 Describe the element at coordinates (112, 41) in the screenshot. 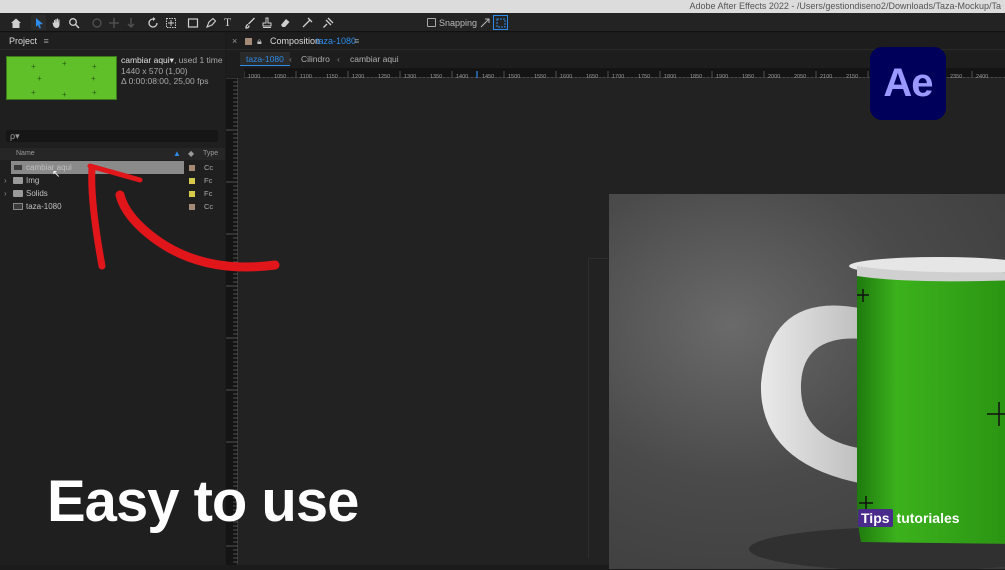

I see `project-panel-header: Project ≡` at that location.